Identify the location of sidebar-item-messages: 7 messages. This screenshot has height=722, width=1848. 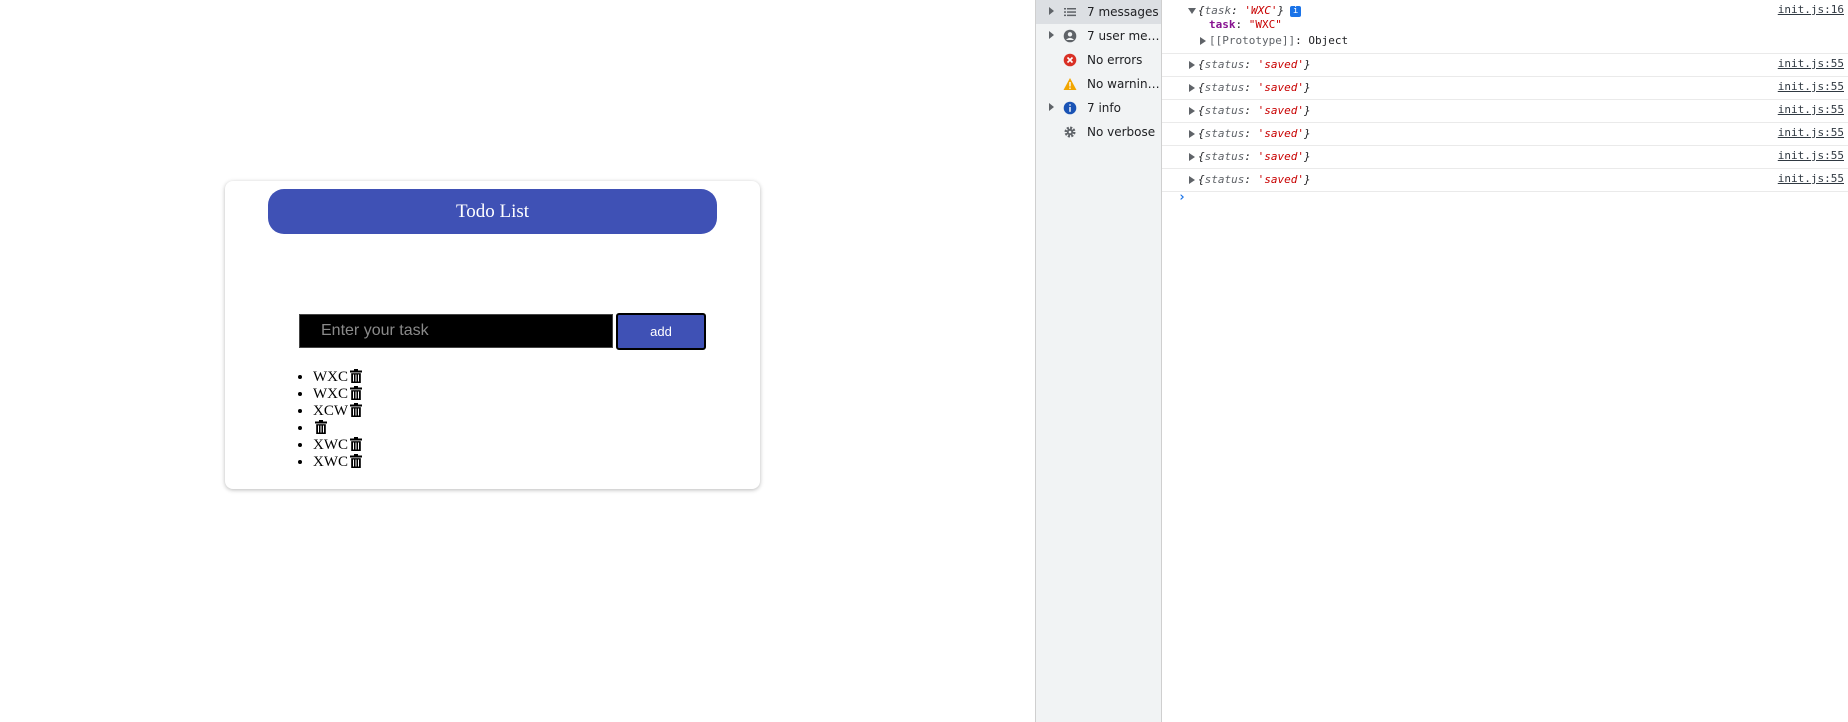
(1098, 12).